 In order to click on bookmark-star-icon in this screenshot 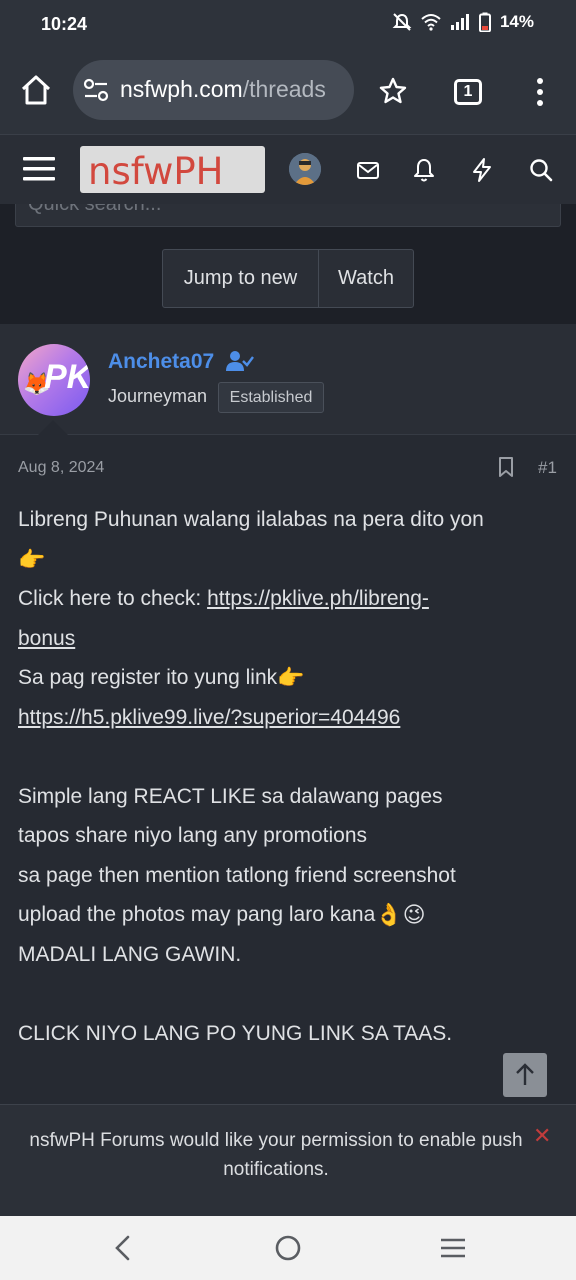, I will do `click(393, 91)`.